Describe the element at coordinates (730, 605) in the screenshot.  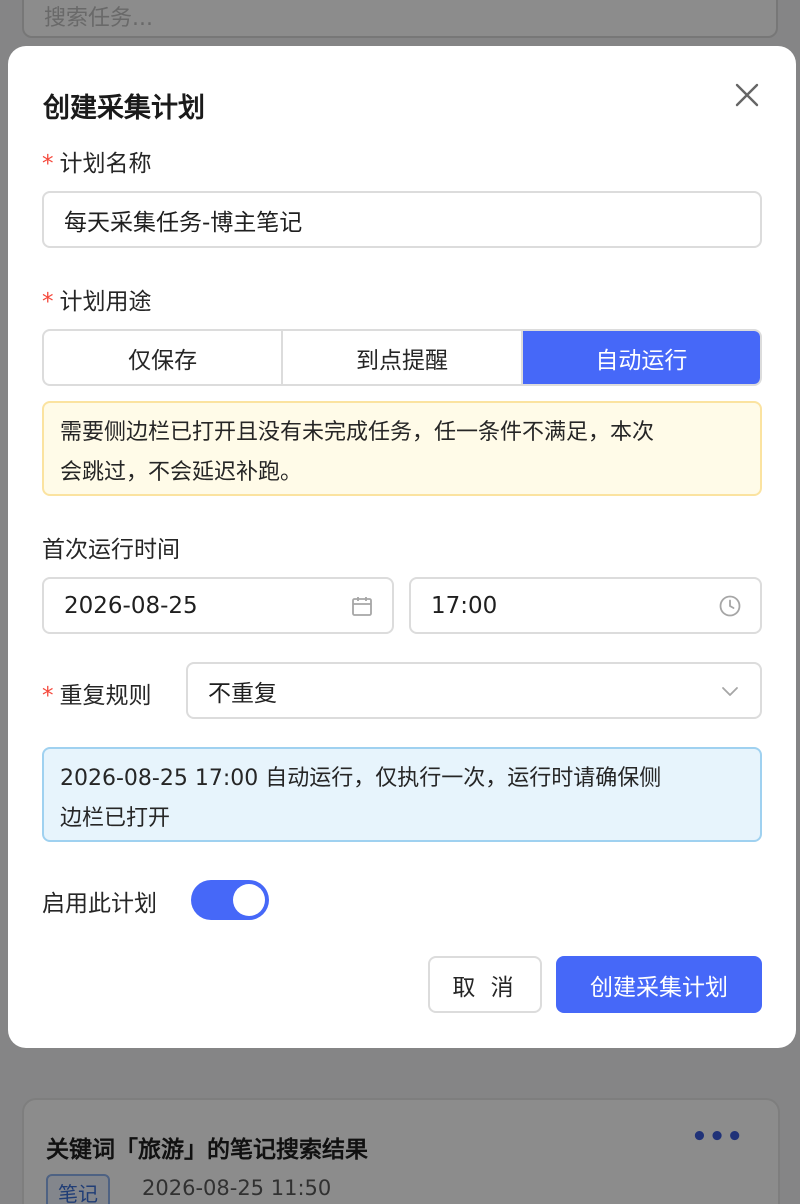
I see `clock-icon` at that location.